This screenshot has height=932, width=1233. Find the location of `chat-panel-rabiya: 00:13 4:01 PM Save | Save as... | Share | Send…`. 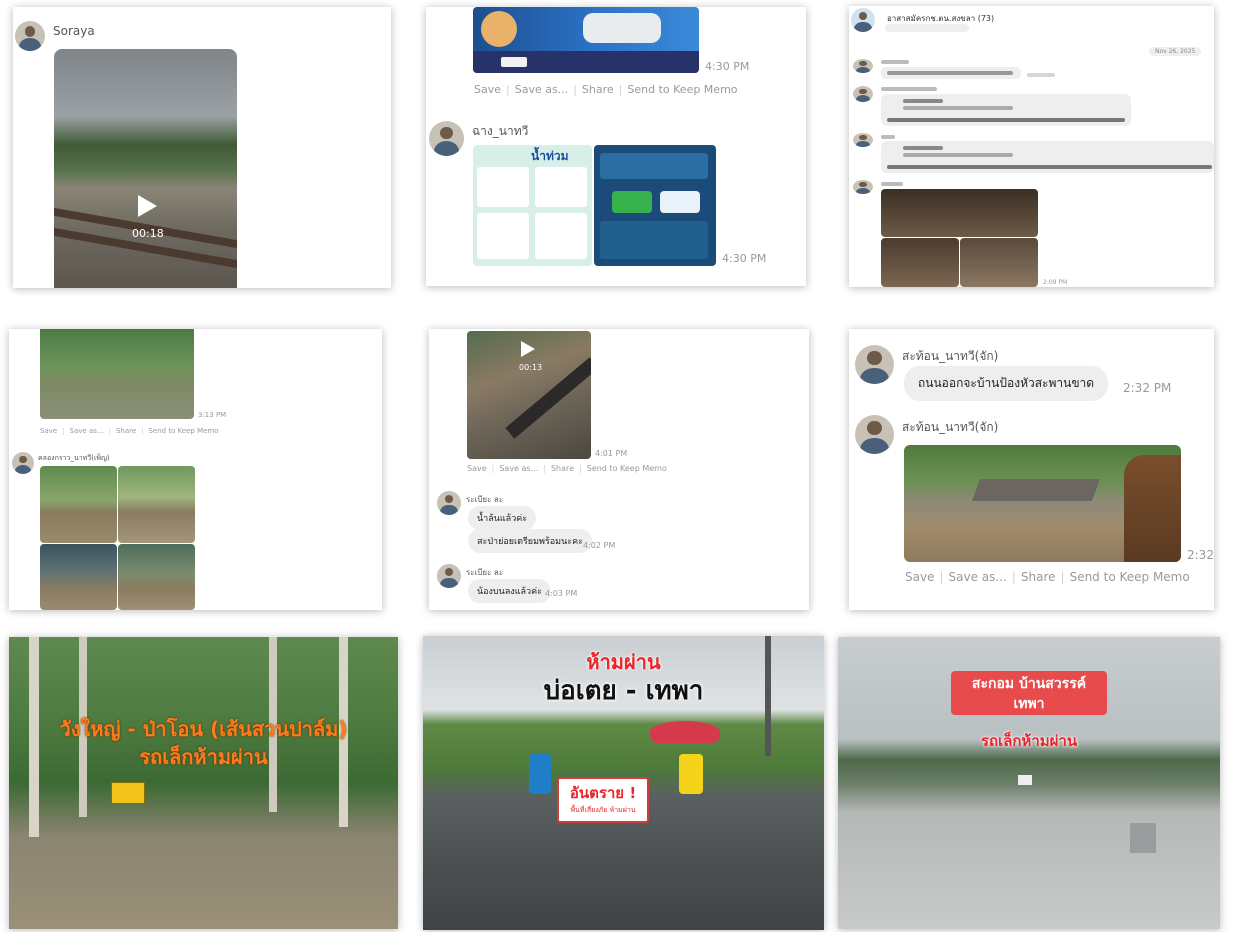

chat-panel-rabiya: 00:13 4:01 PM Save | Save as... | Share | Send… is located at coordinates (619, 469).